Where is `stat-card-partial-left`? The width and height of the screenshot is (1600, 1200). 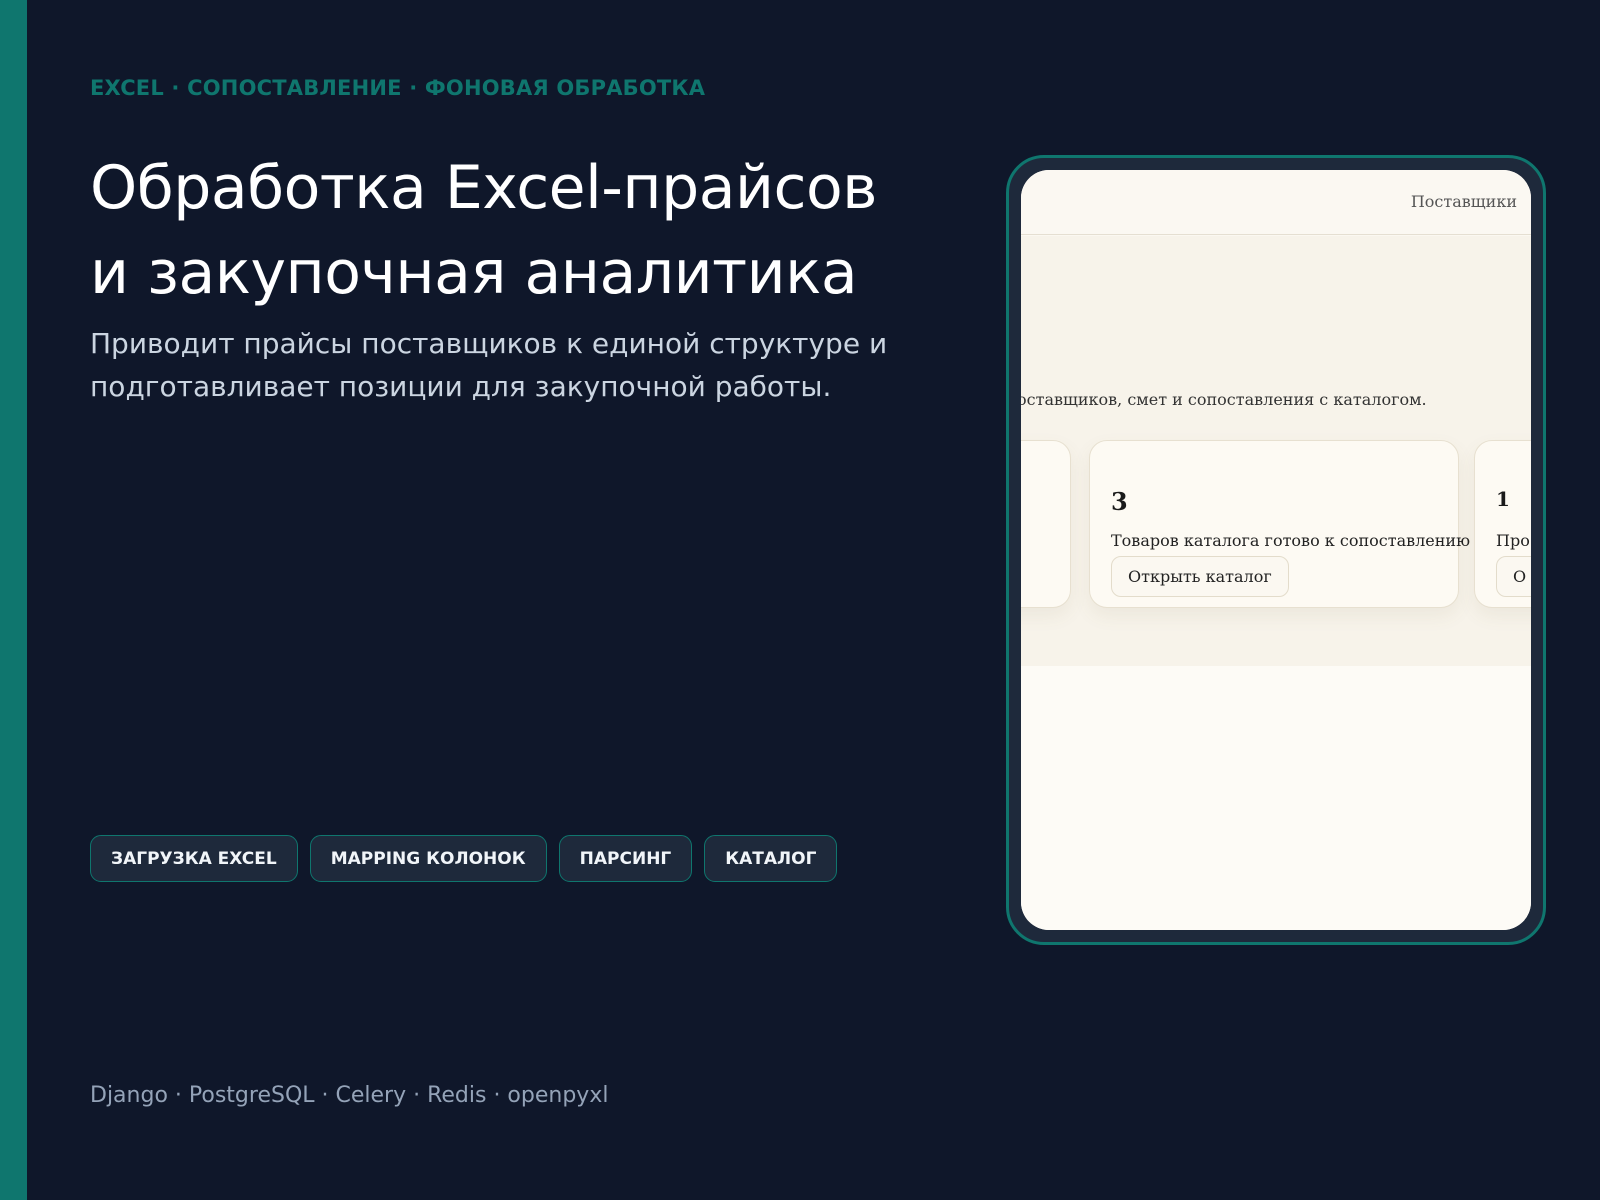 stat-card-partial-left is located at coordinates (1046, 524).